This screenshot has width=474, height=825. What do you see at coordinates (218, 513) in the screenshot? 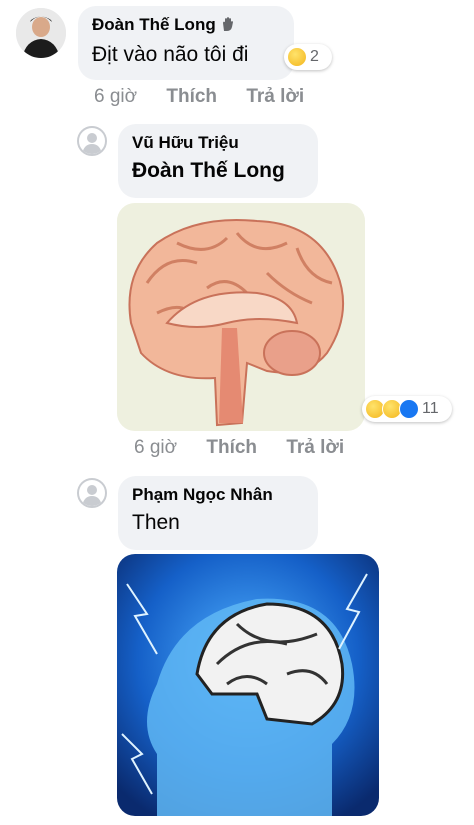
I see `comment-bubble: Phạm Ngọc Nhân Then` at bounding box center [218, 513].